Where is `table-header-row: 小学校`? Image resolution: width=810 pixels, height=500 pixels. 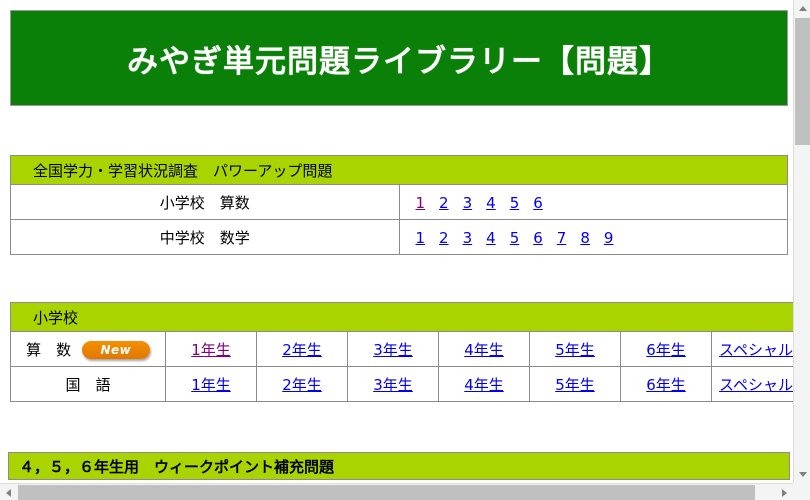 table-header-row: 小学校 is located at coordinates (401, 317).